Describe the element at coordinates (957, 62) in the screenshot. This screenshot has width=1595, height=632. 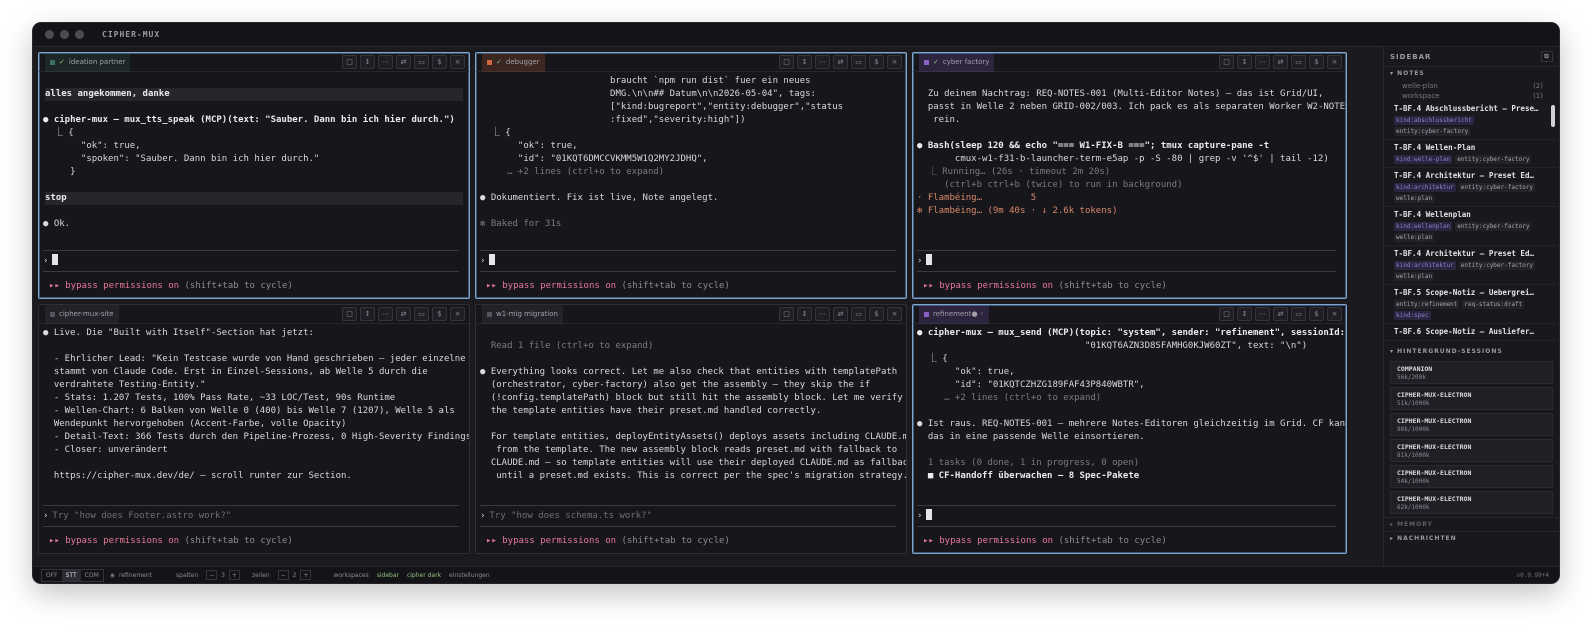
I see `pane-tab: ✓ cyber factory` at that location.